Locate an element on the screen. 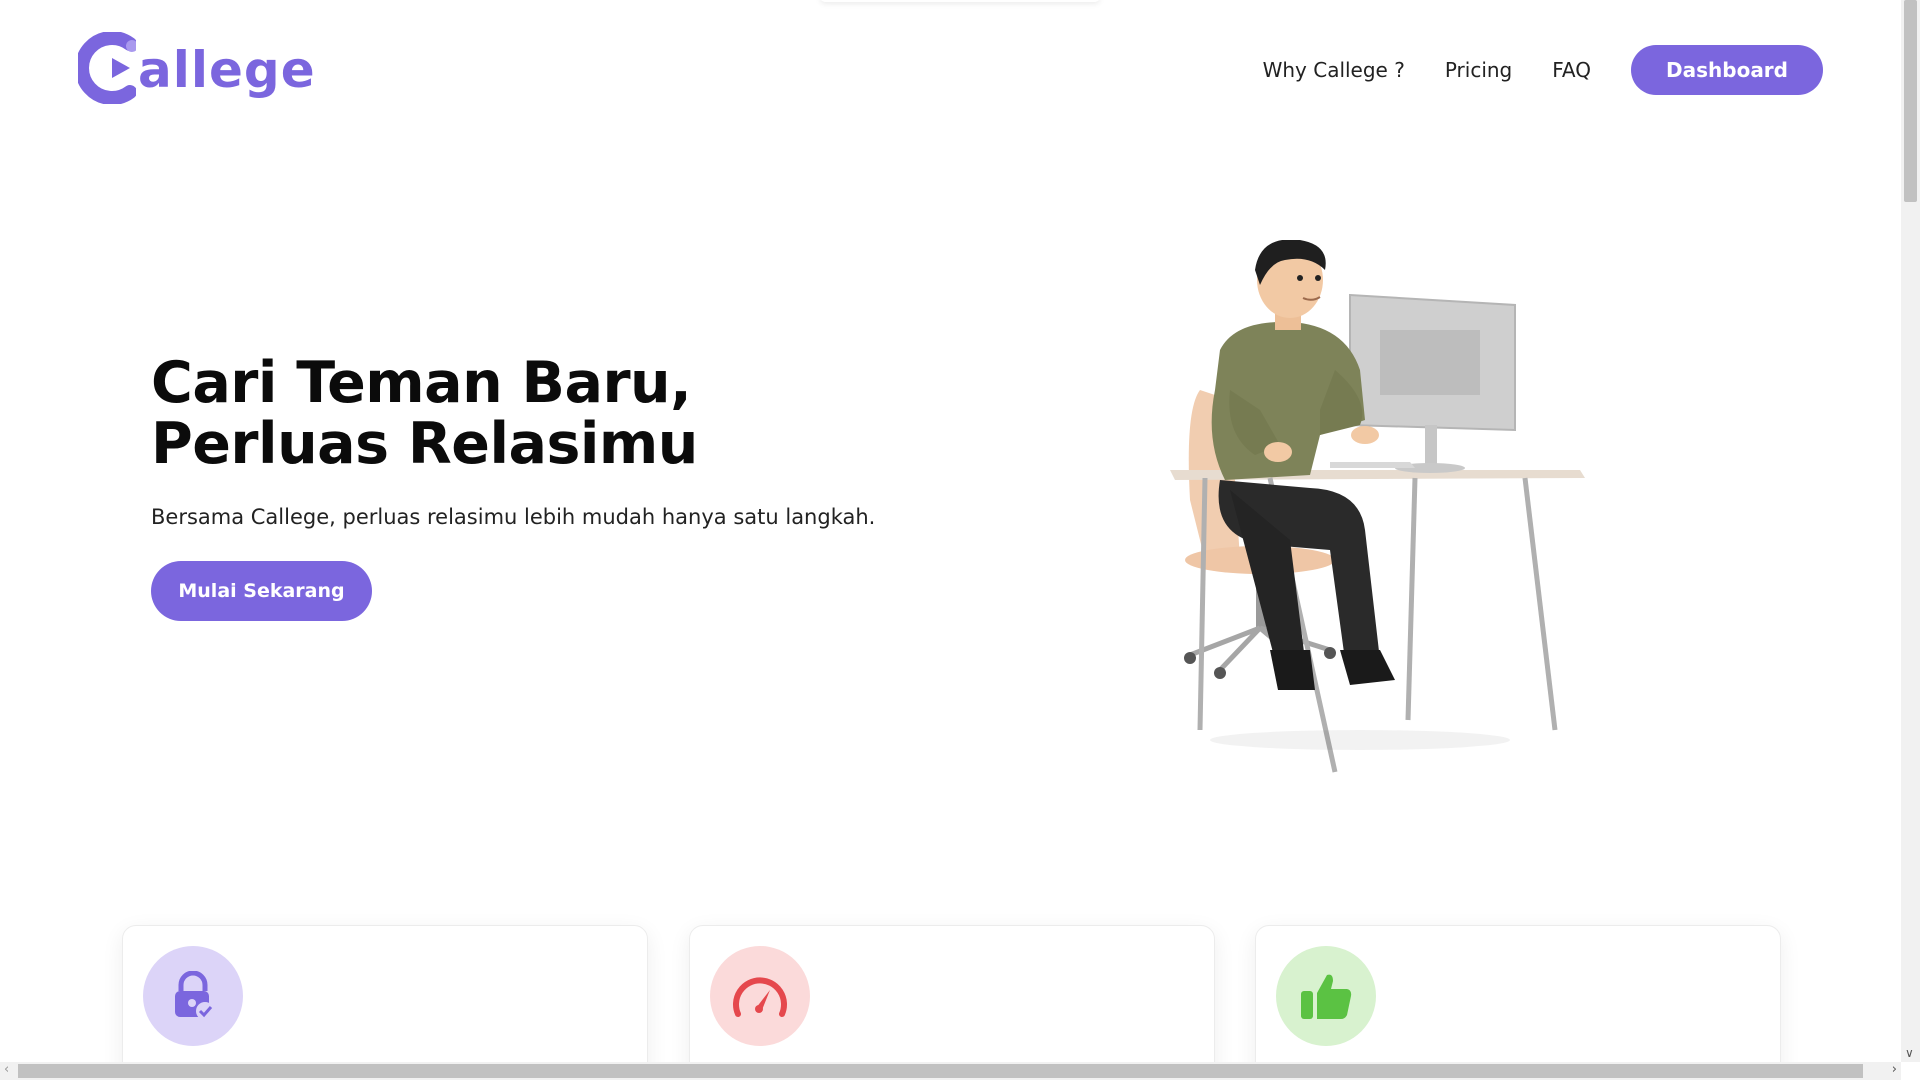  scroll-down-arrow-icon: ∨ is located at coordinates (1909, 1053).